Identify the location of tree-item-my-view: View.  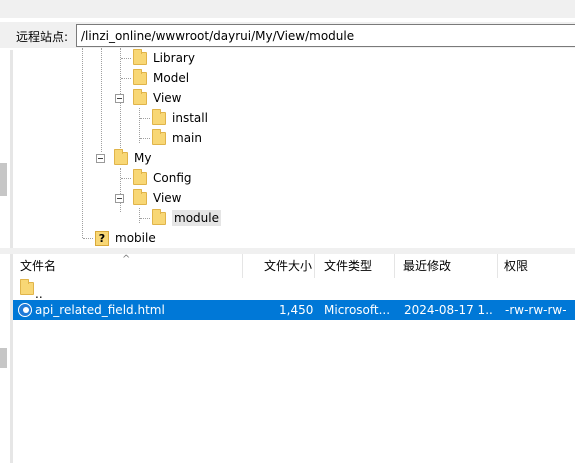
(157, 198).